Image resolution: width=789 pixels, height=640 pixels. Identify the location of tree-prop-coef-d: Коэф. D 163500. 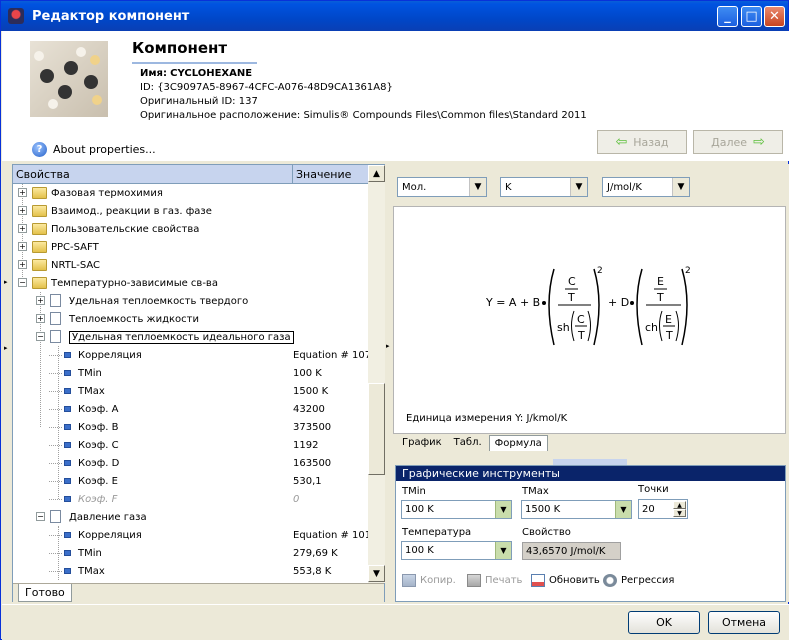
(190, 463).